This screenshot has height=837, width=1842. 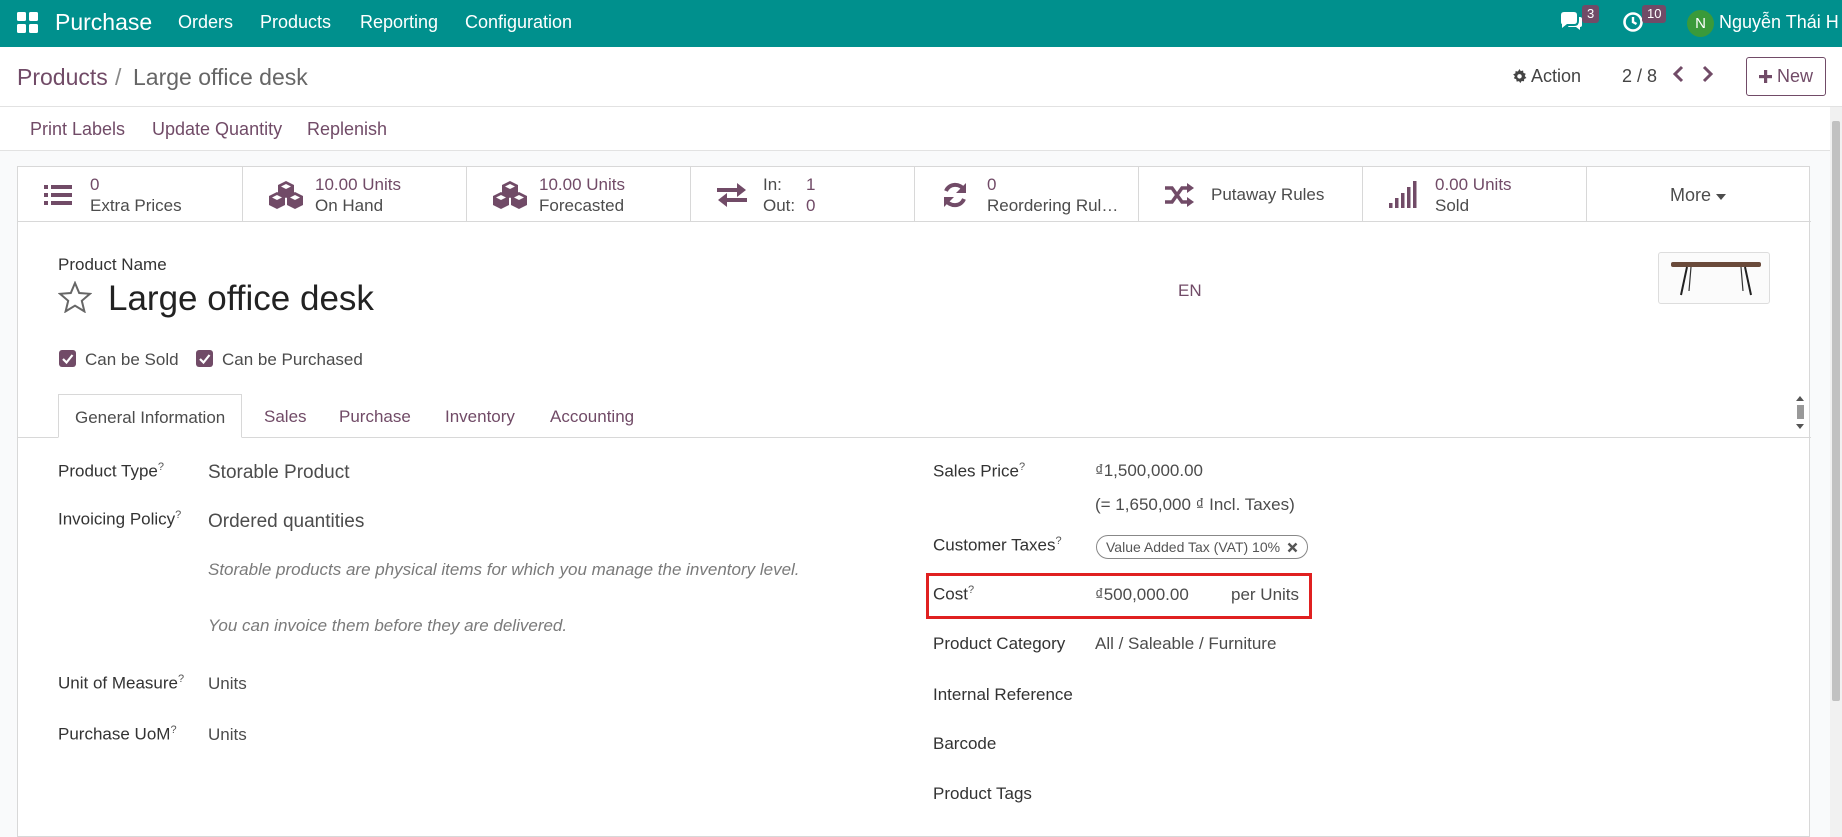 What do you see at coordinates (205, 22) in the screenshot?
I see `menu-orders: Orders` at bounding box center [205, 22].